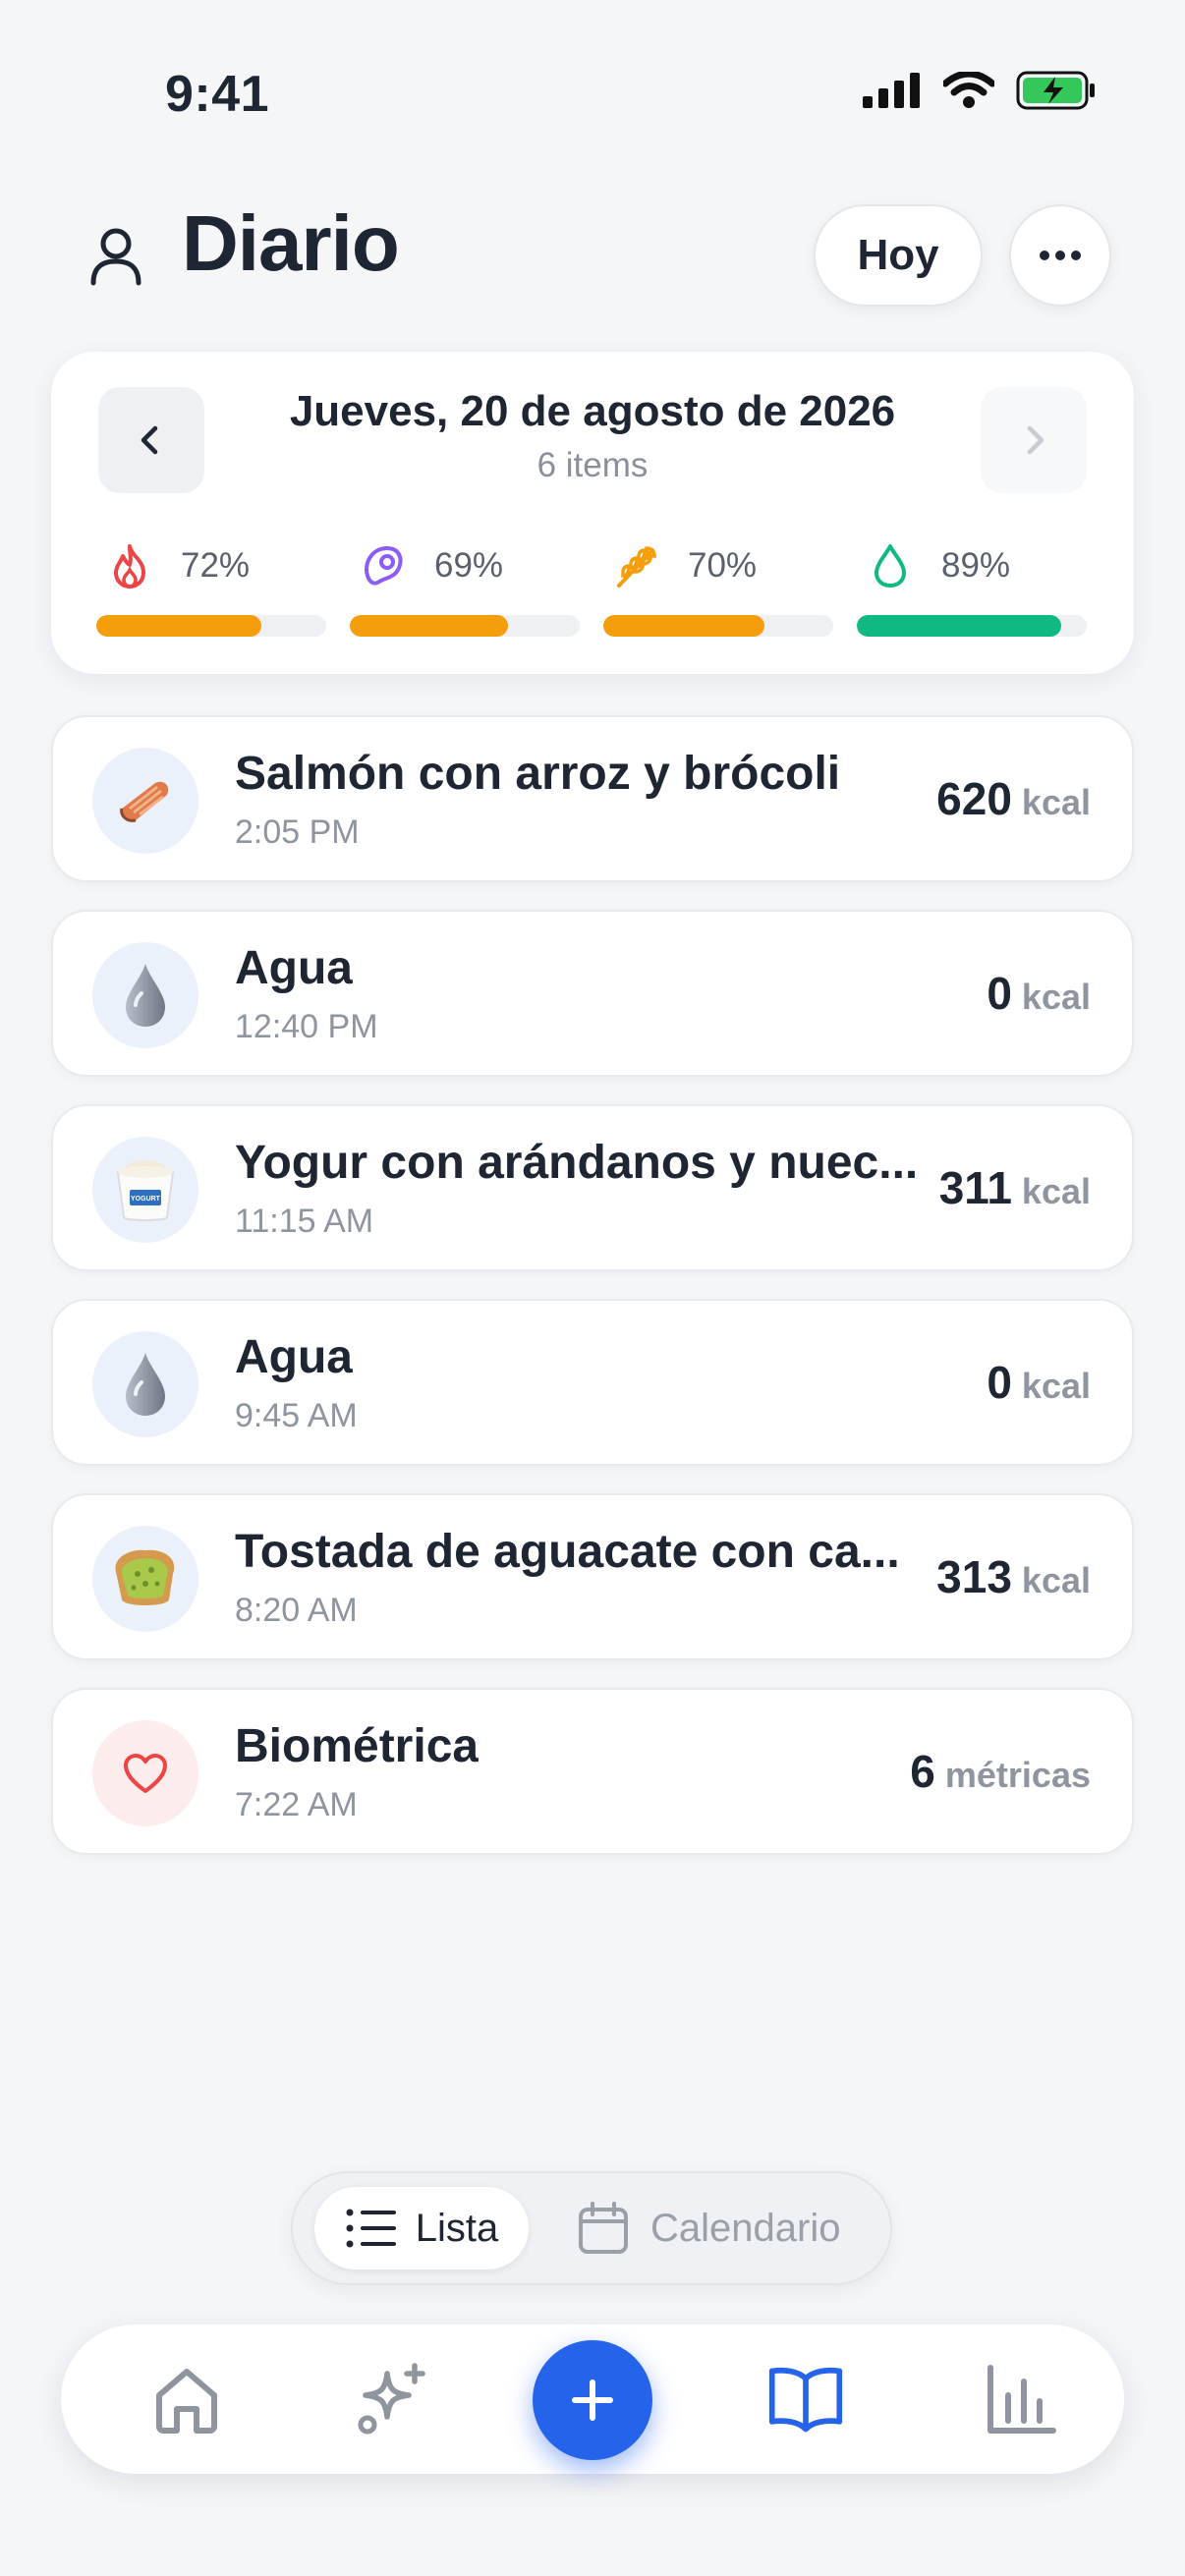  I want to click on ai-tab, so click(393, 2399).